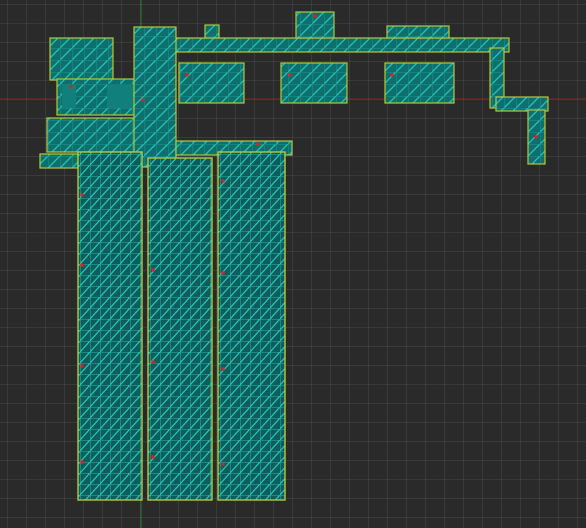  I want to click on right-stub, so click(522, 130).